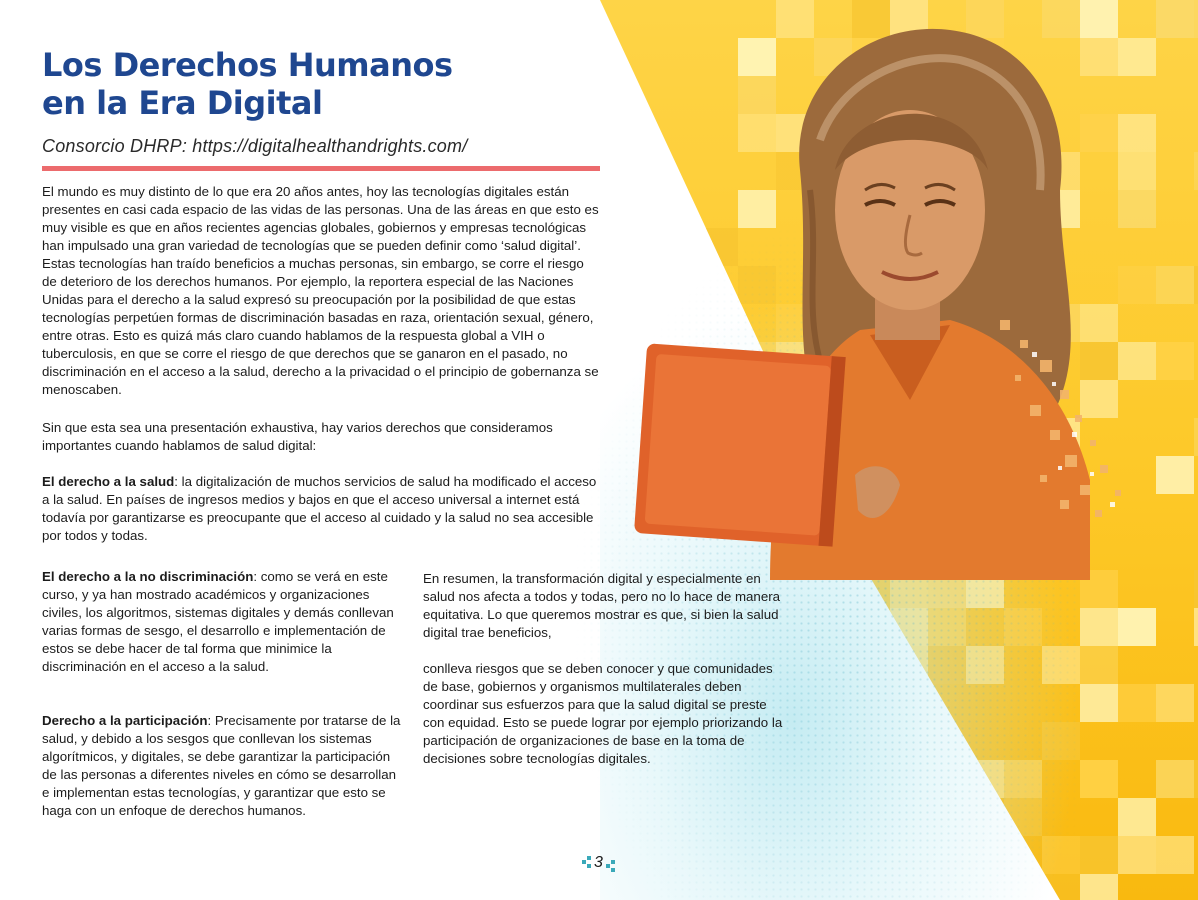  I want to click on laptop, so click(740, 445).